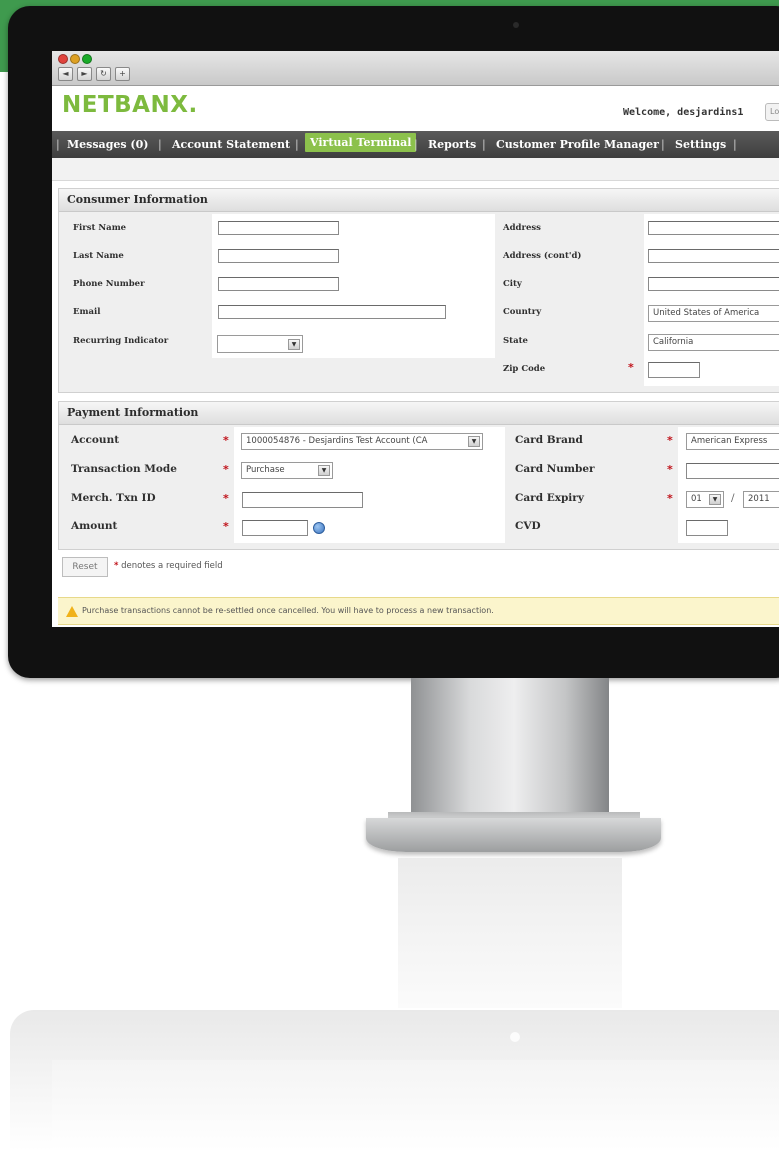 The width and height of the screenshot is (779, 1151). I want to click on country-label: Country, so click(522, 312).